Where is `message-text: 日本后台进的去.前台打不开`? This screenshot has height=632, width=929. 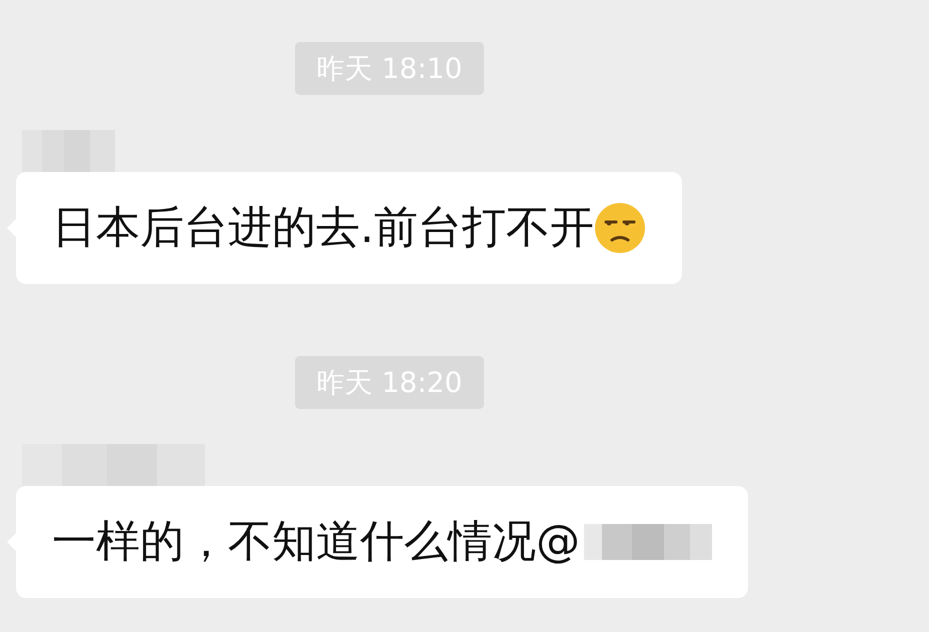
message-text: 日本后台进的去.前台打不开 is located at coordinates (323, 228).